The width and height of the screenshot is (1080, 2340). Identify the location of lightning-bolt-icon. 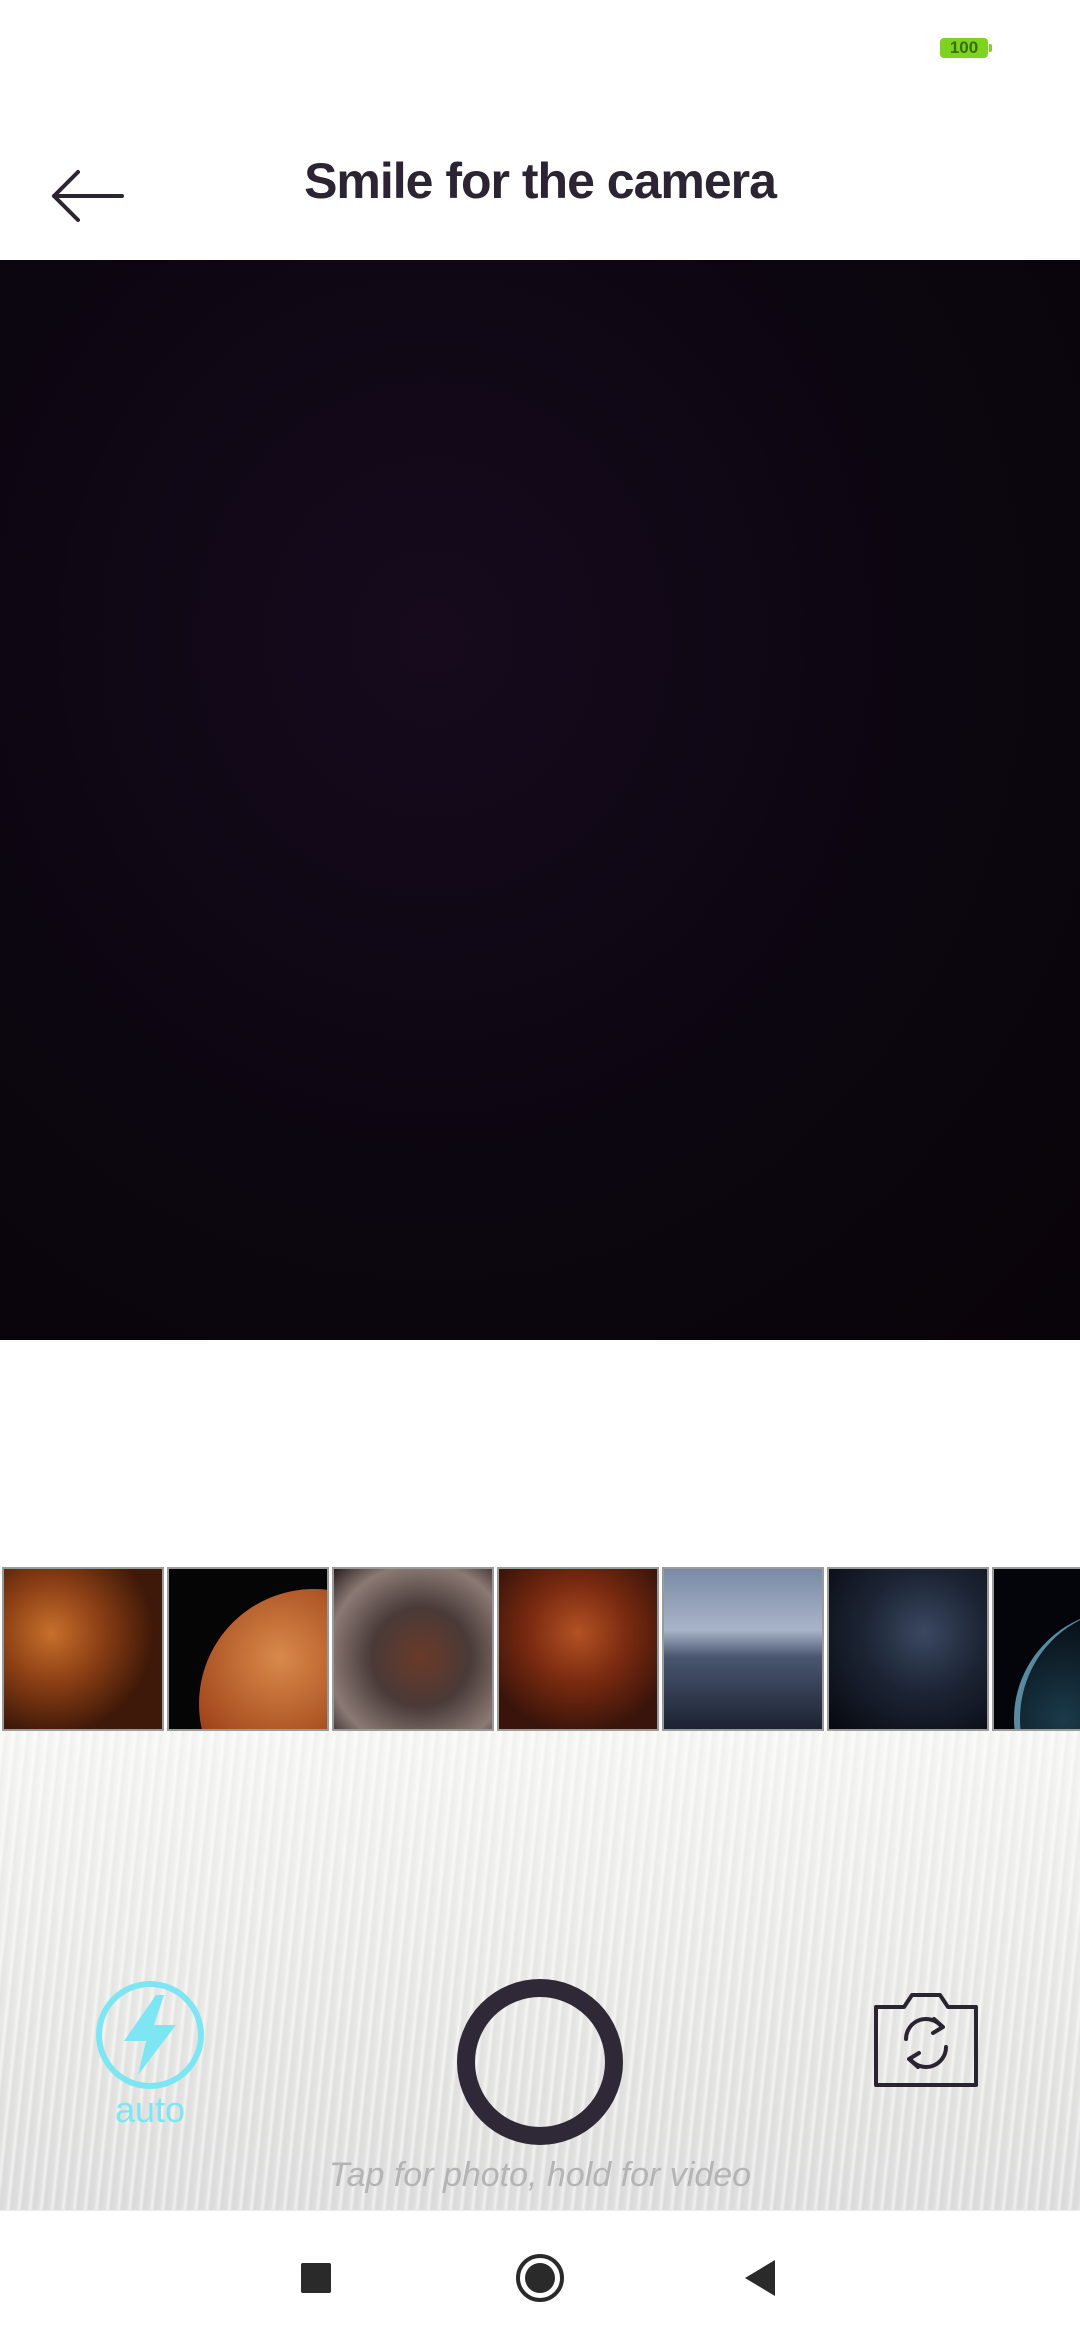
(150, 2035).